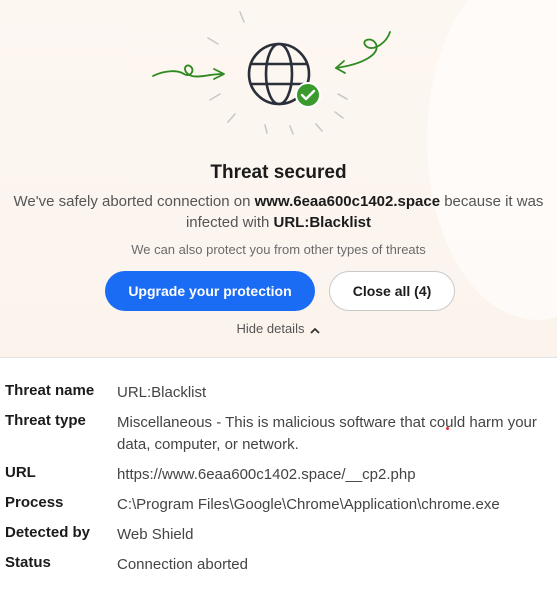  What do you see at coordinates (308, 95) in the screenshot?
I see `checkmark-badge-icon` at bounding box center [308, 95].